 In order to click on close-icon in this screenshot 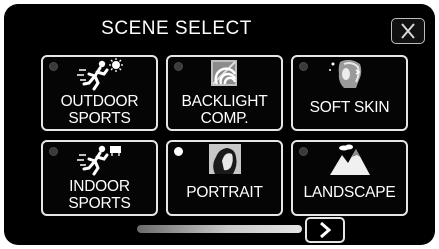, I will do `click(408, 31)`.